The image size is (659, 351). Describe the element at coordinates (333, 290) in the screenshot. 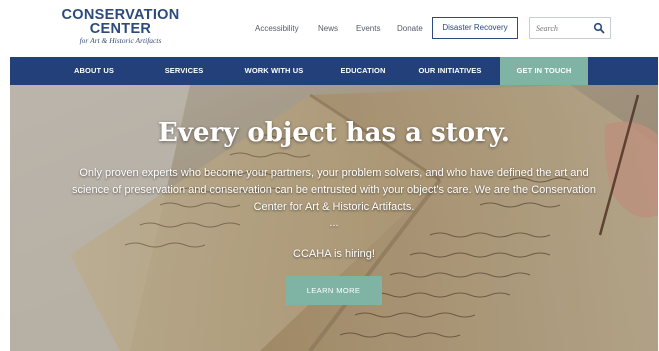

I see `learn-more-button: LEARN MORE` at that location.